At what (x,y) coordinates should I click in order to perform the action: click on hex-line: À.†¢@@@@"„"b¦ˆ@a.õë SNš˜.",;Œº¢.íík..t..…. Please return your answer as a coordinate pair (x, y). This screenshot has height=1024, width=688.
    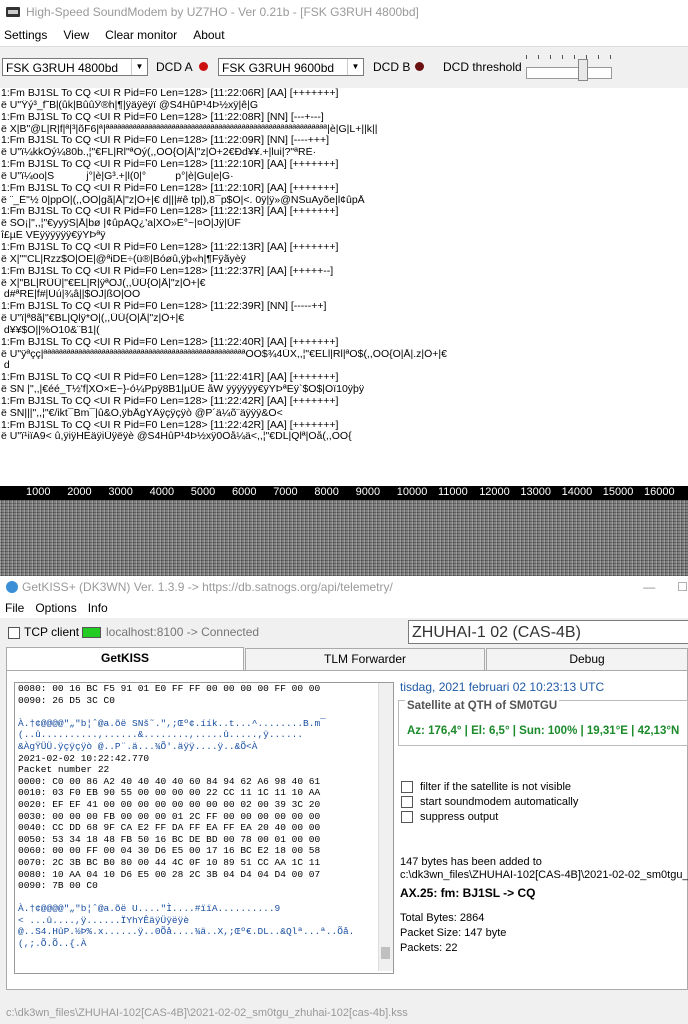
    Looking at the image, I should click on (172, 723).